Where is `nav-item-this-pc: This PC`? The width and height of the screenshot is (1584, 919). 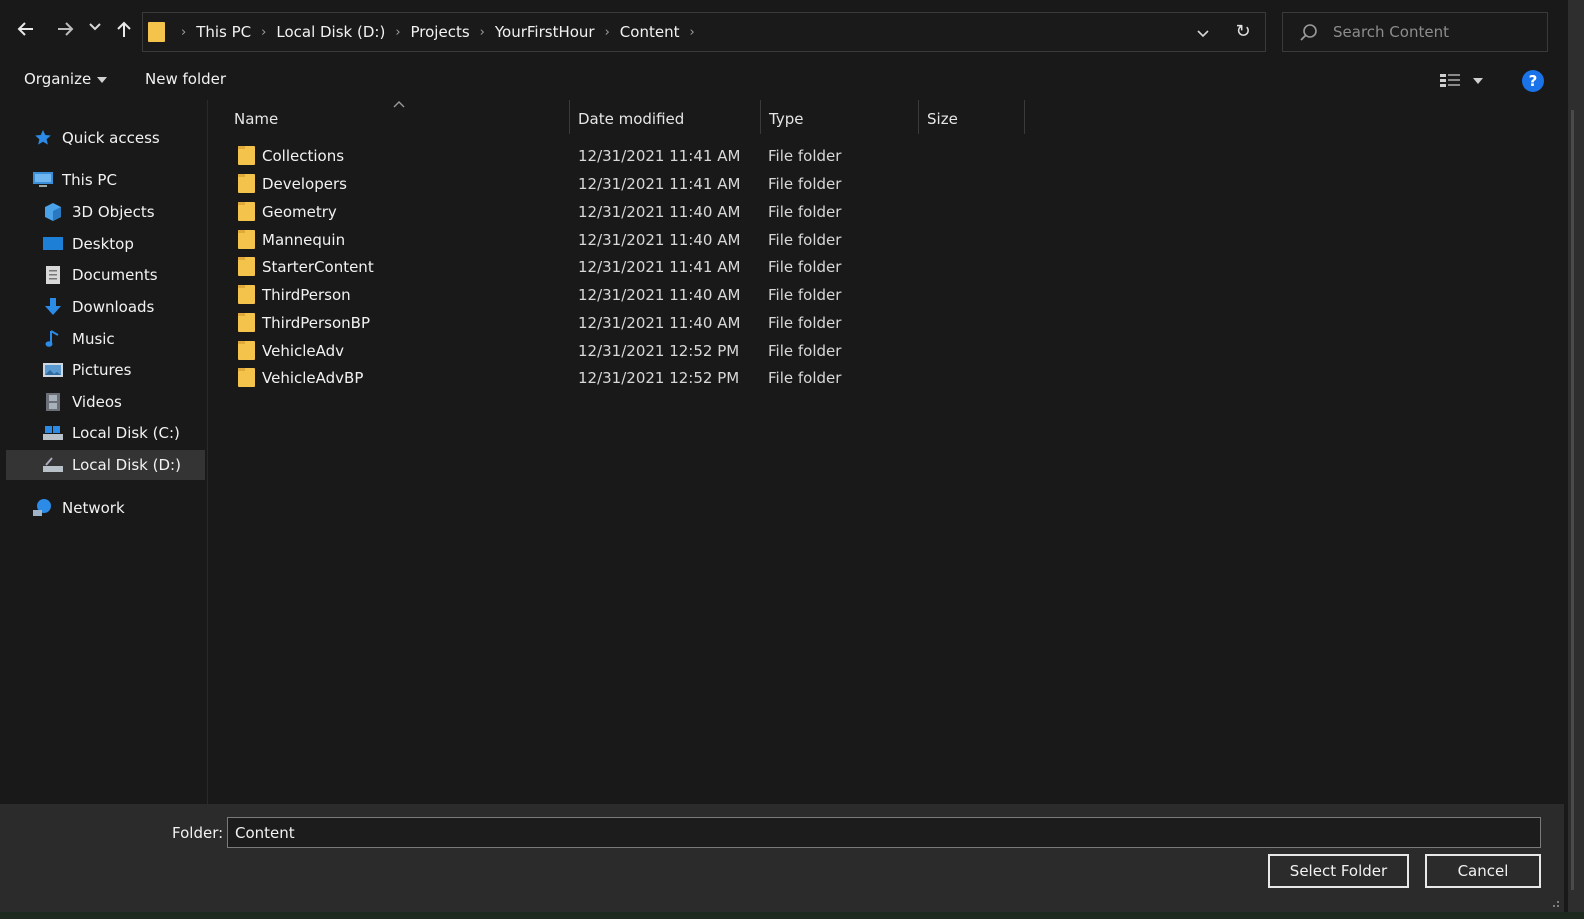
nav-item-this-pc: This PC is located at coordinates (74, 180).